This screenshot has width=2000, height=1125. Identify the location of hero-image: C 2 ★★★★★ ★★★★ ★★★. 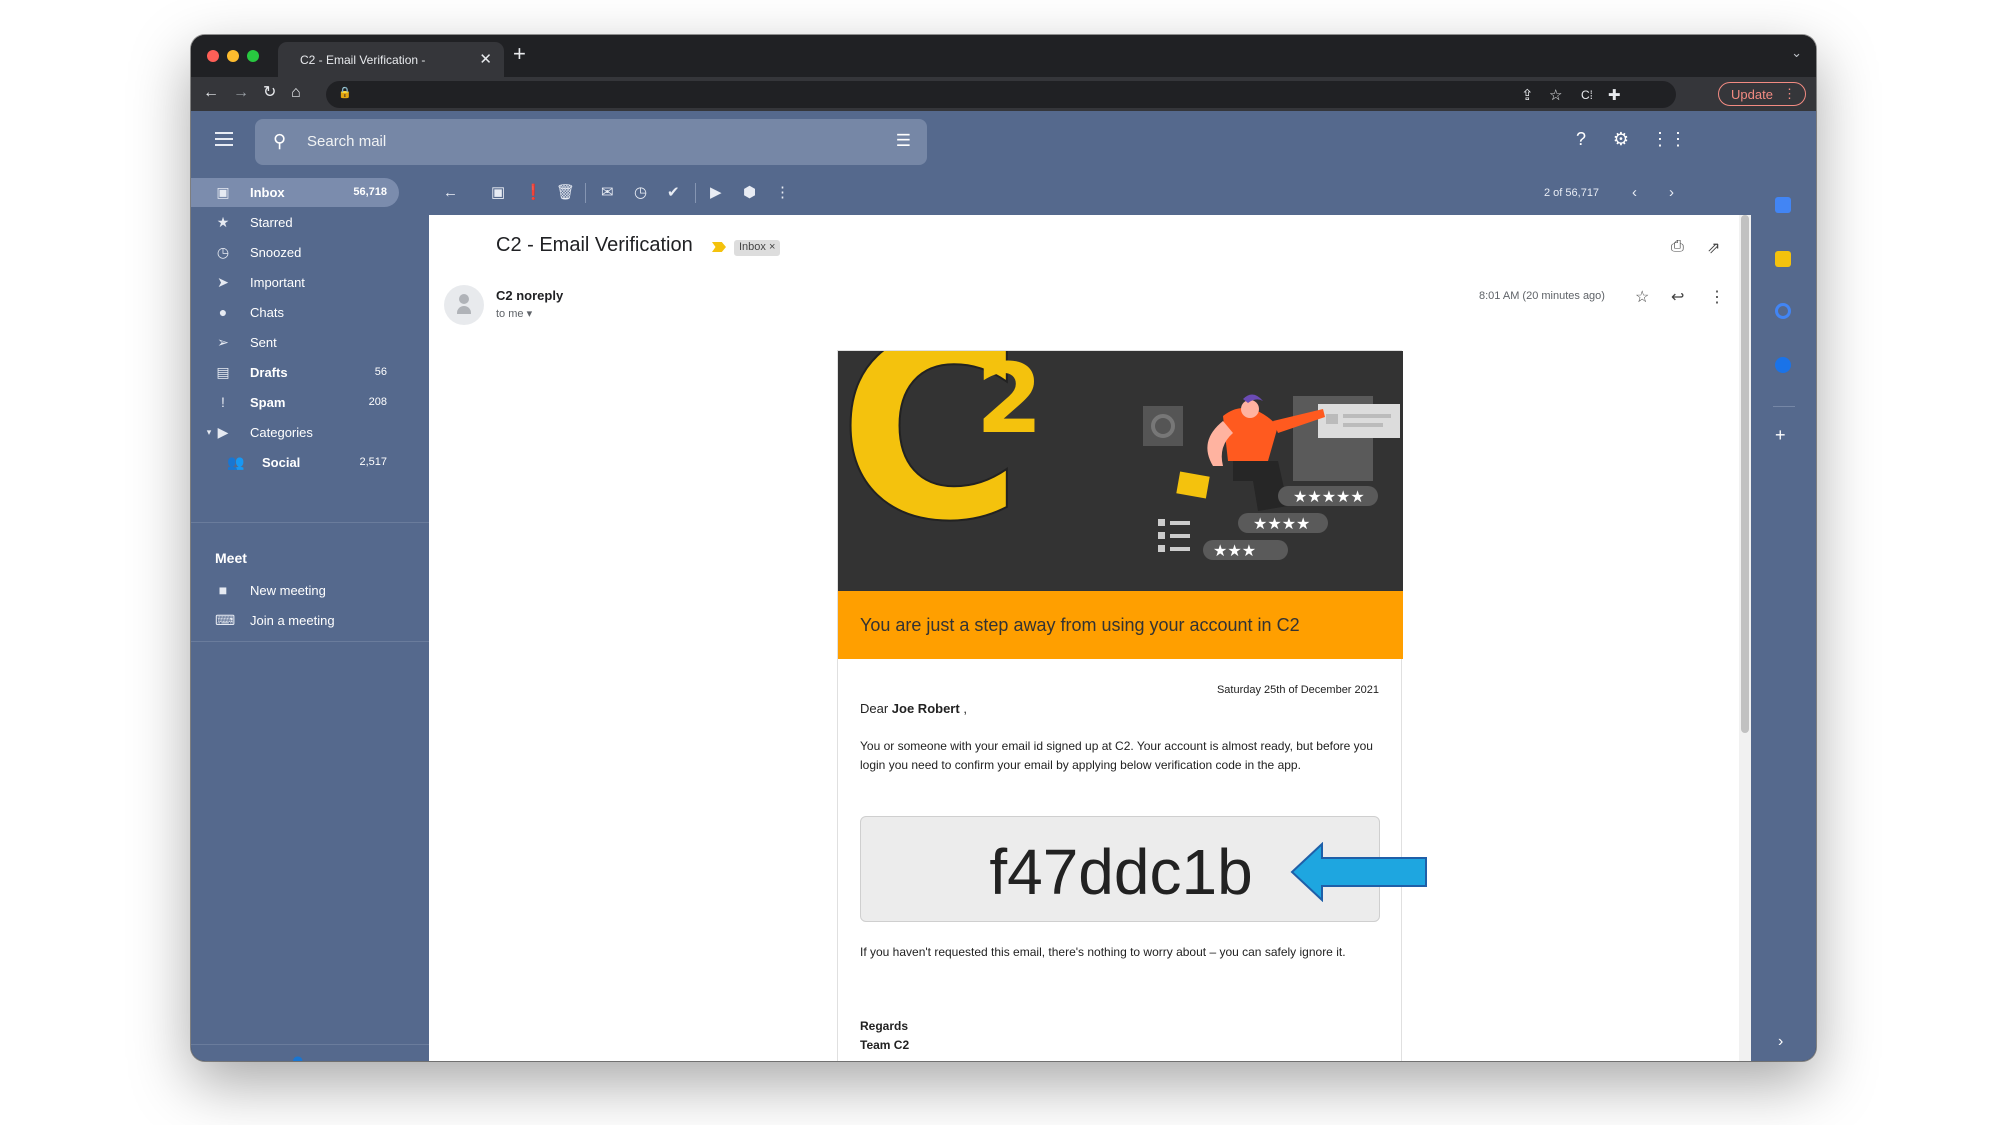
(1120, 471).